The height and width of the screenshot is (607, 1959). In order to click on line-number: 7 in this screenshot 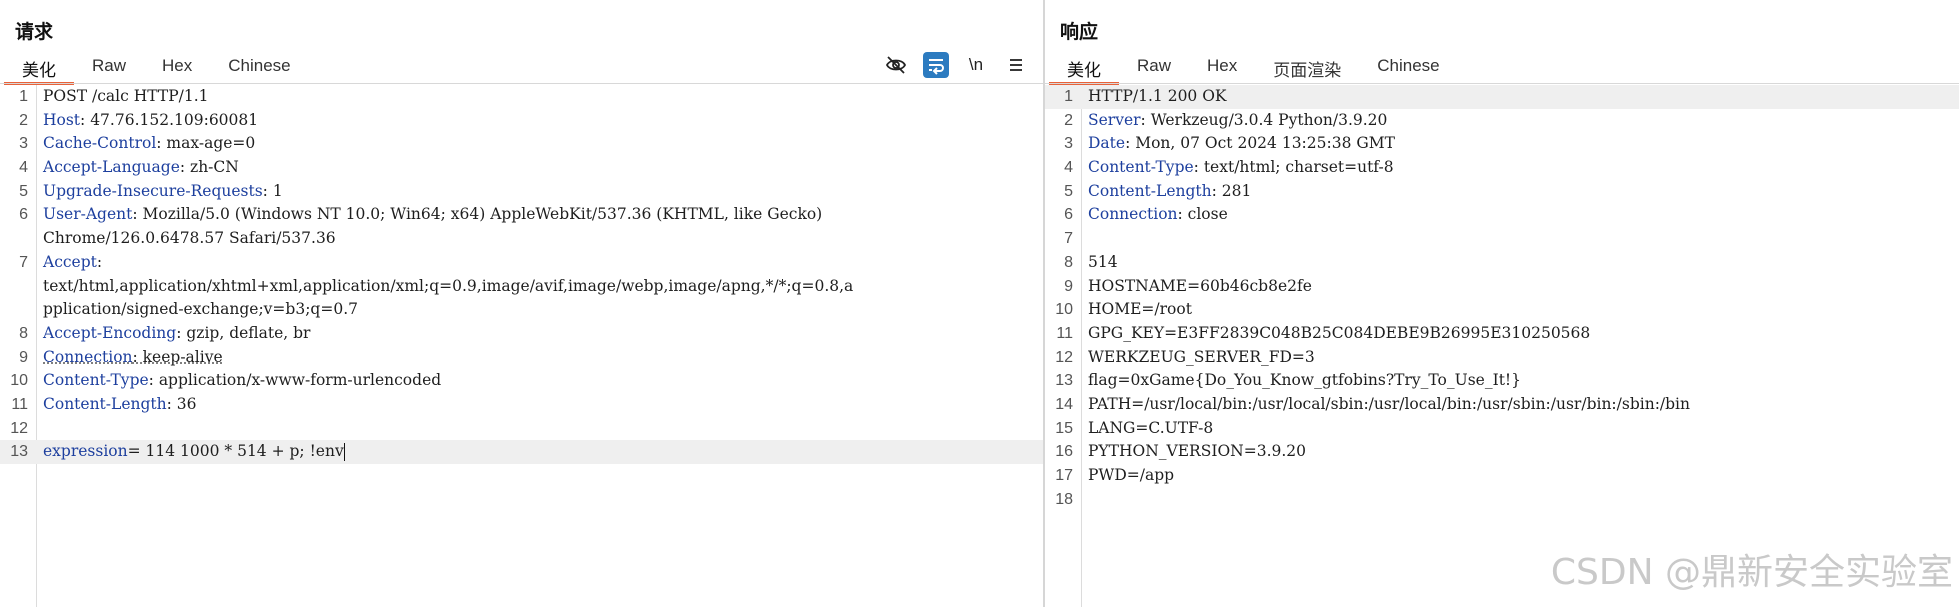, I will do `click(23, 262)`.